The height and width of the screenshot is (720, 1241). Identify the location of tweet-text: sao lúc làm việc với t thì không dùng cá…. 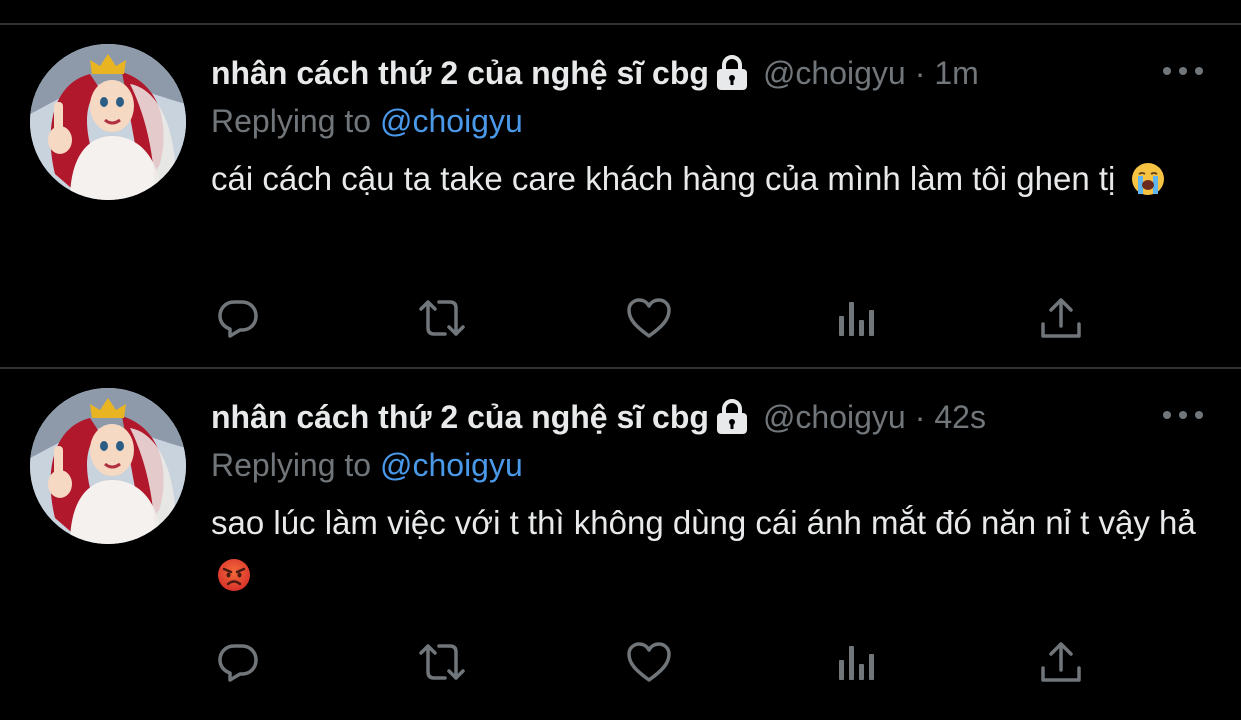
(706, 552).